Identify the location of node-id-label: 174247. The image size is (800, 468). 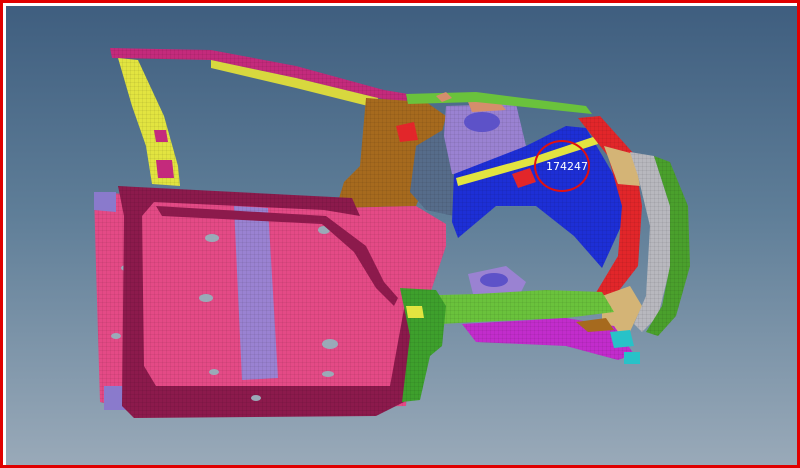
(567, 166).